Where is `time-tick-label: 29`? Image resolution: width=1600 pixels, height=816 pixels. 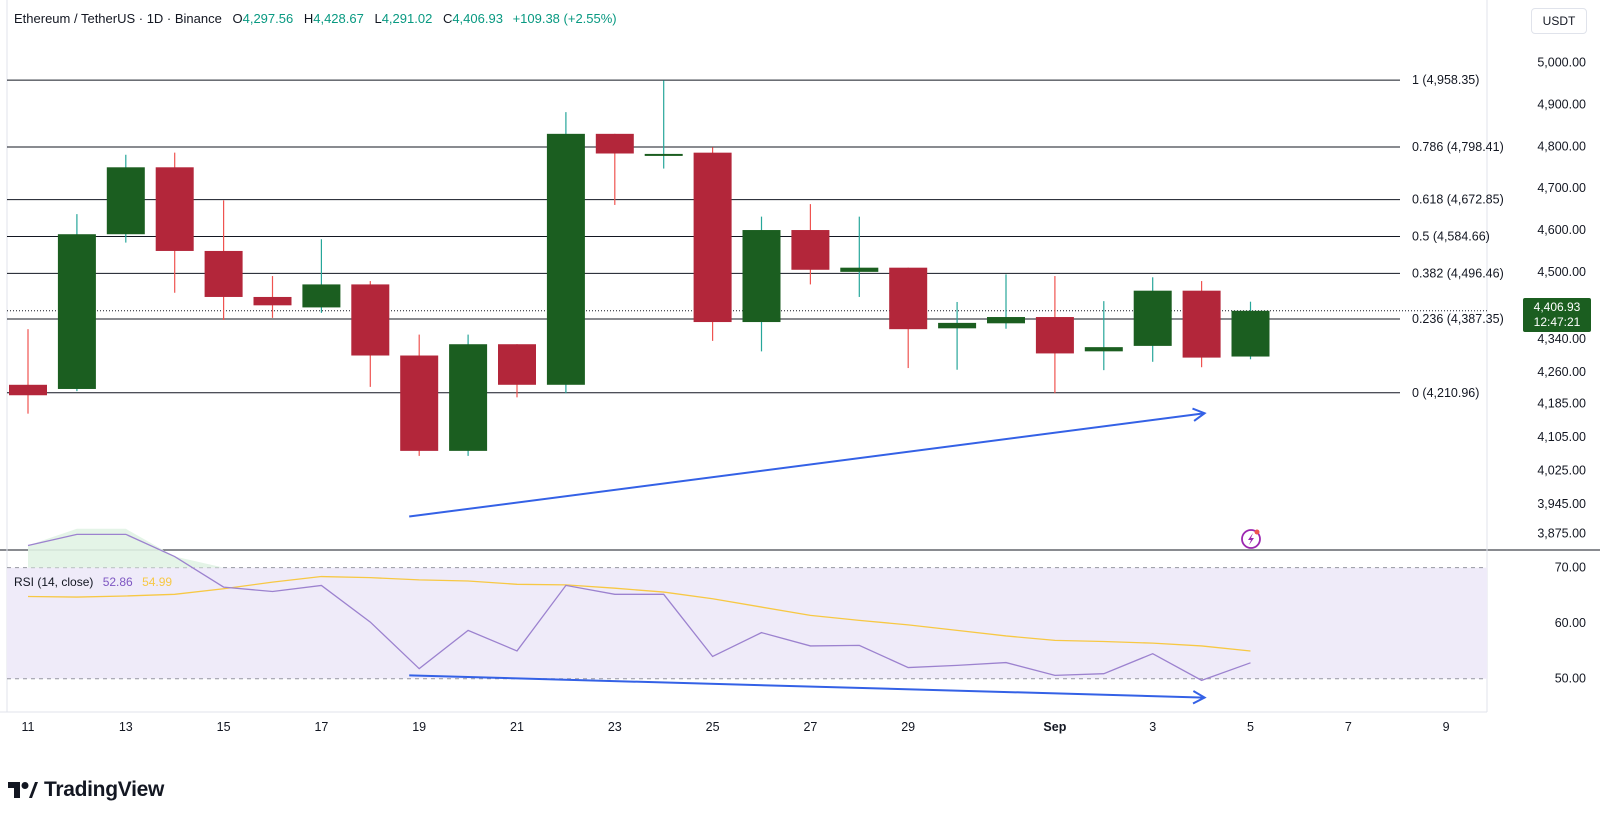
time-tick-label: 29 is located at coordinates (908, 727).